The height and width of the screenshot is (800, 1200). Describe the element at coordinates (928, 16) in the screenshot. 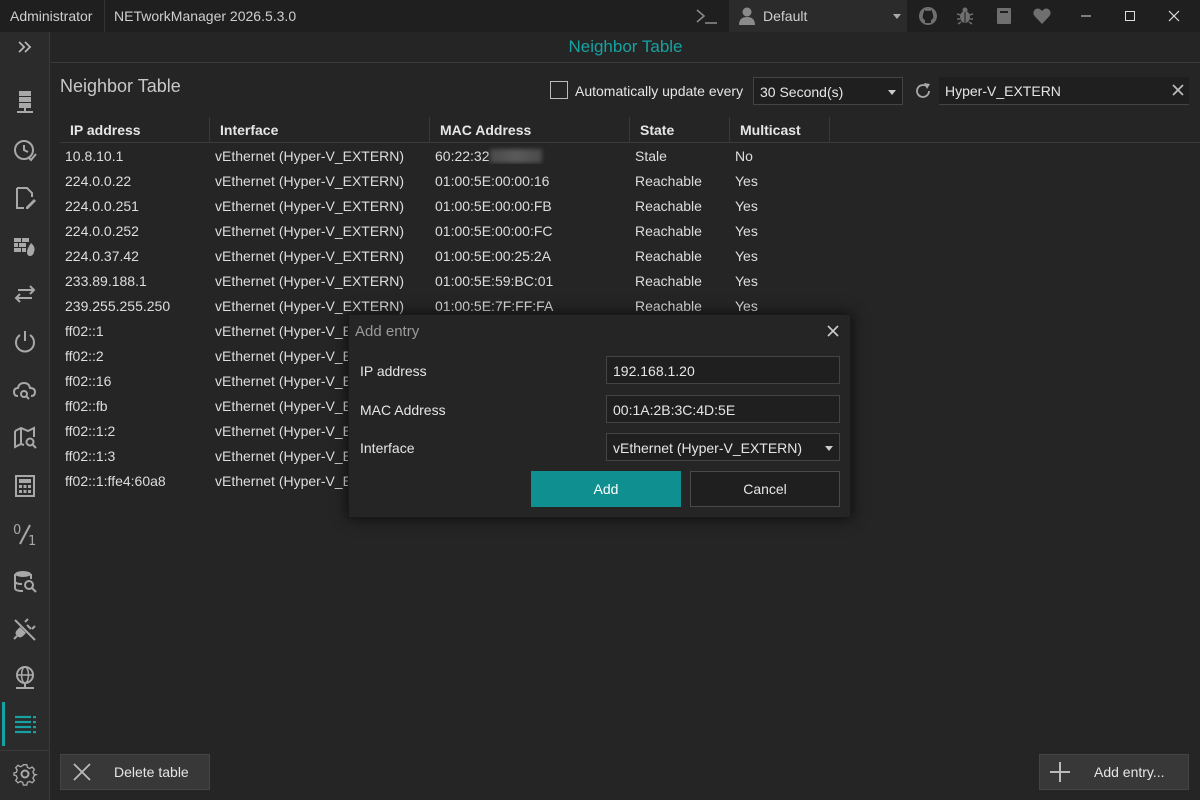

I see `github-icon` at that location.